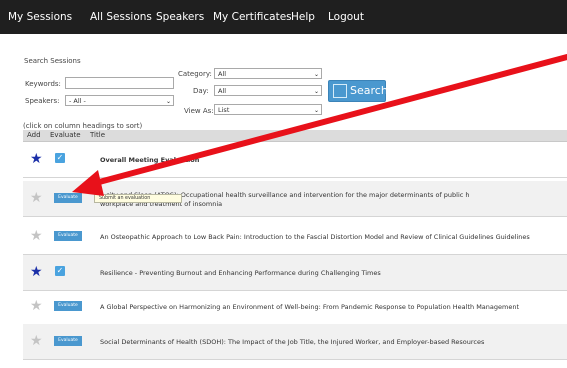 The width and height of the screenshot is (567, 368). Describe the element at coordinates (52, 61) in the screenshot. I see `search-heading: Search Sessions` at that location.